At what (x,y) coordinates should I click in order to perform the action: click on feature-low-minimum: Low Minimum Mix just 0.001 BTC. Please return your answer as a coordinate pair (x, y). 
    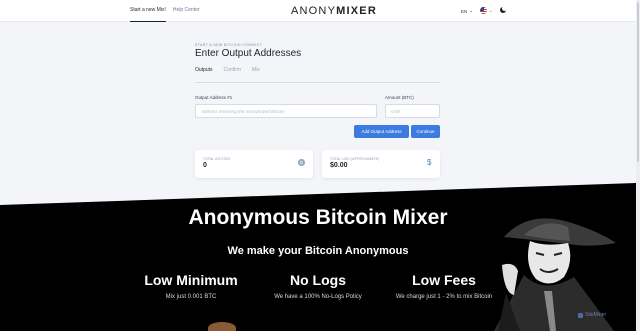
    Looking at the image, I should click on (191, 286).